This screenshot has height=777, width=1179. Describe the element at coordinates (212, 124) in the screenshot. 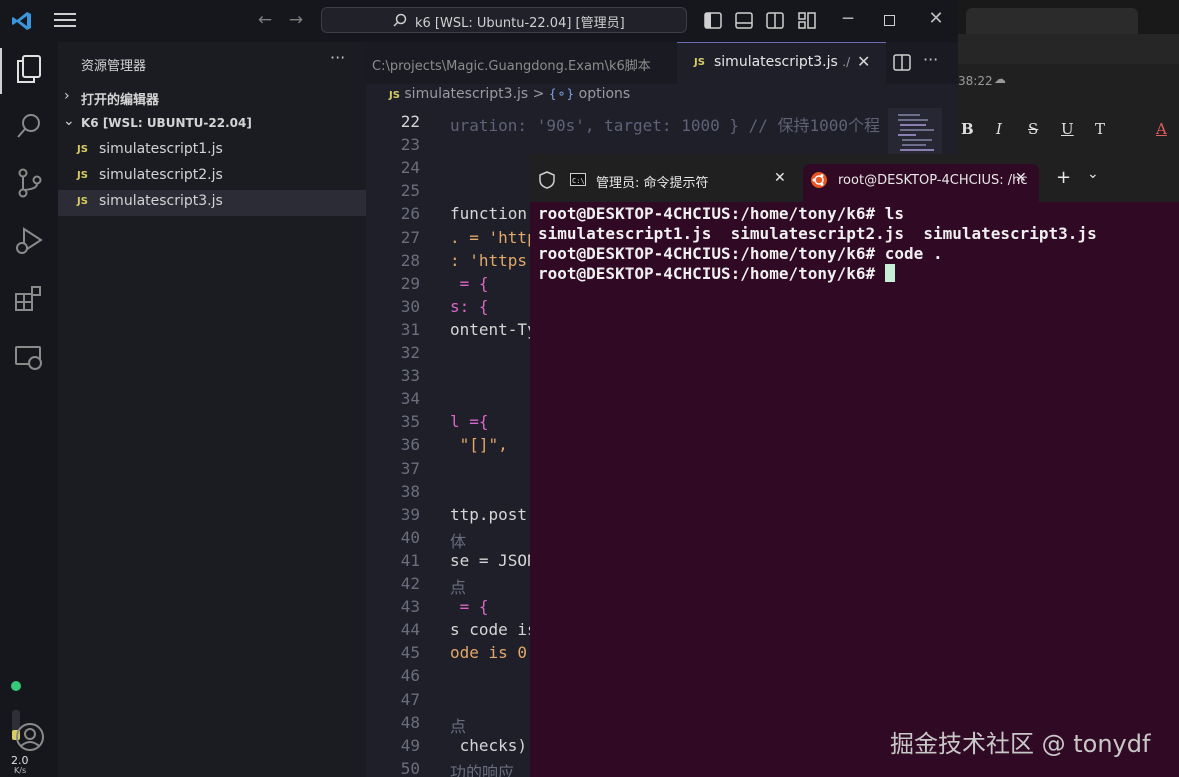

I see `workspace-section: ⌄ K6 [WSL: UBUNTU-22.04]` at that location.